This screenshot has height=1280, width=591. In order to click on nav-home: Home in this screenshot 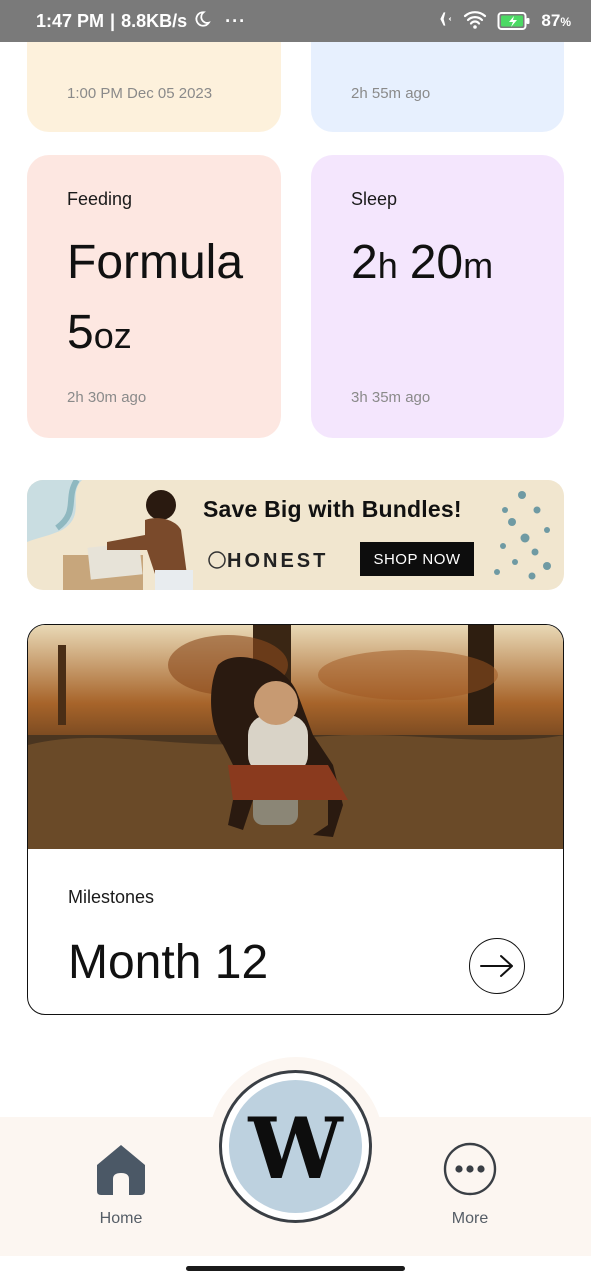, I will do `click(121, 1184)`.